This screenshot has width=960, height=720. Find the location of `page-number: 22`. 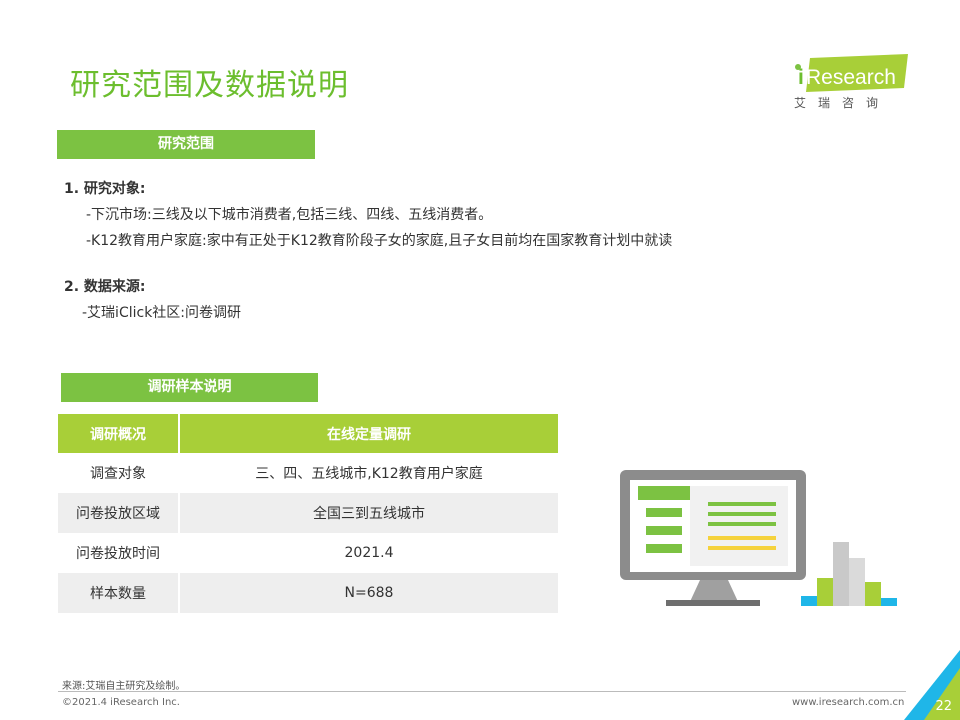

page-number: 22 is located at coordinates (943, 706).